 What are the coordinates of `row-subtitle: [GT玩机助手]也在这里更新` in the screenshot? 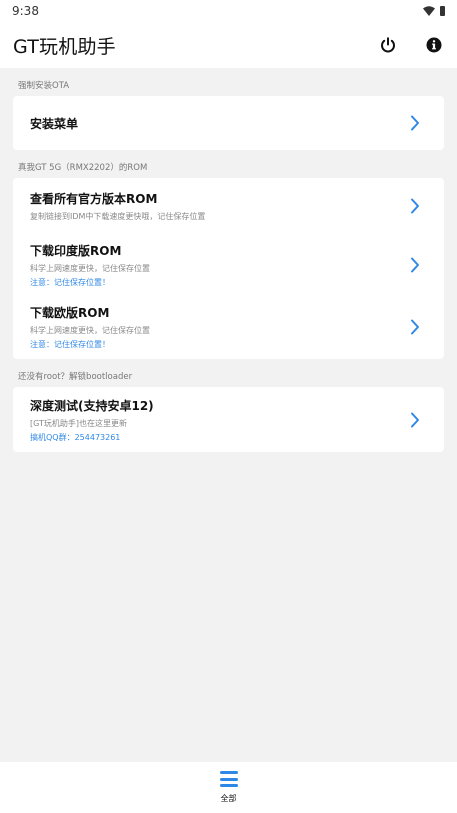 It's located at (79, 423).